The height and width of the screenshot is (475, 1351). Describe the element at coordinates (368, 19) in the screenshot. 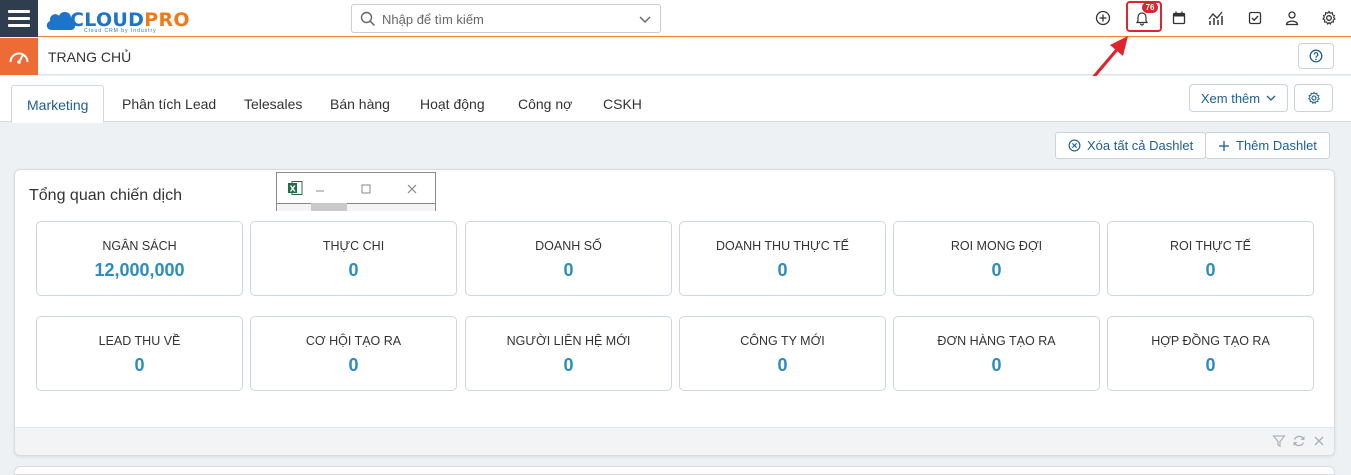

I see `search-icon` at that location.